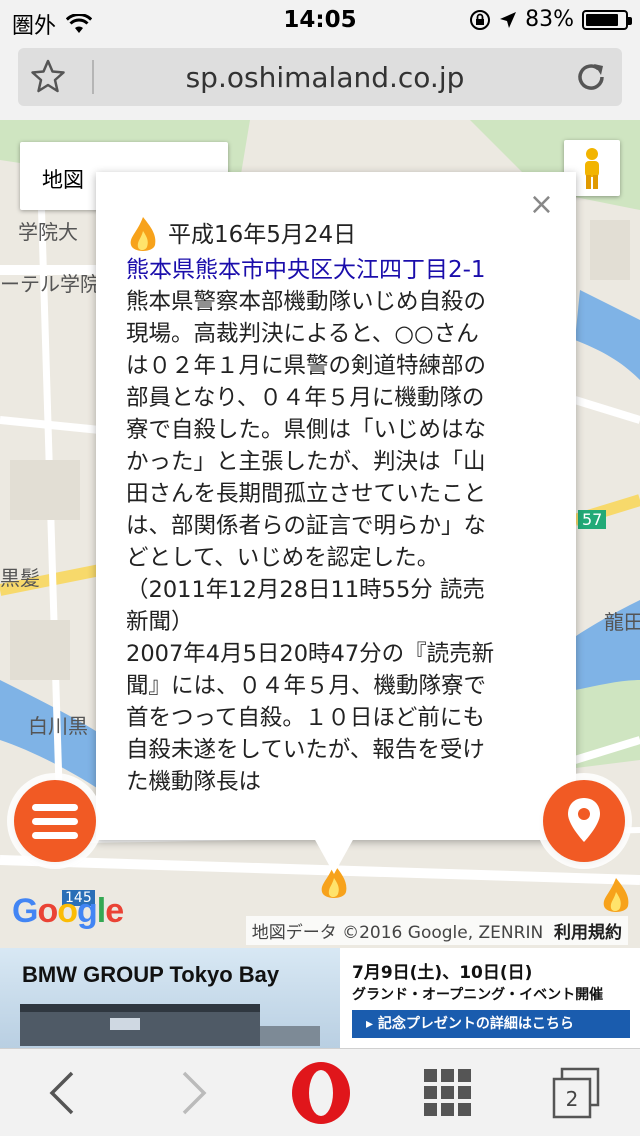 This screenshot has height=1136, width=640. Describe the element at coordinates (591, 77) in the screenshot. I see `reload-icon` at that location.